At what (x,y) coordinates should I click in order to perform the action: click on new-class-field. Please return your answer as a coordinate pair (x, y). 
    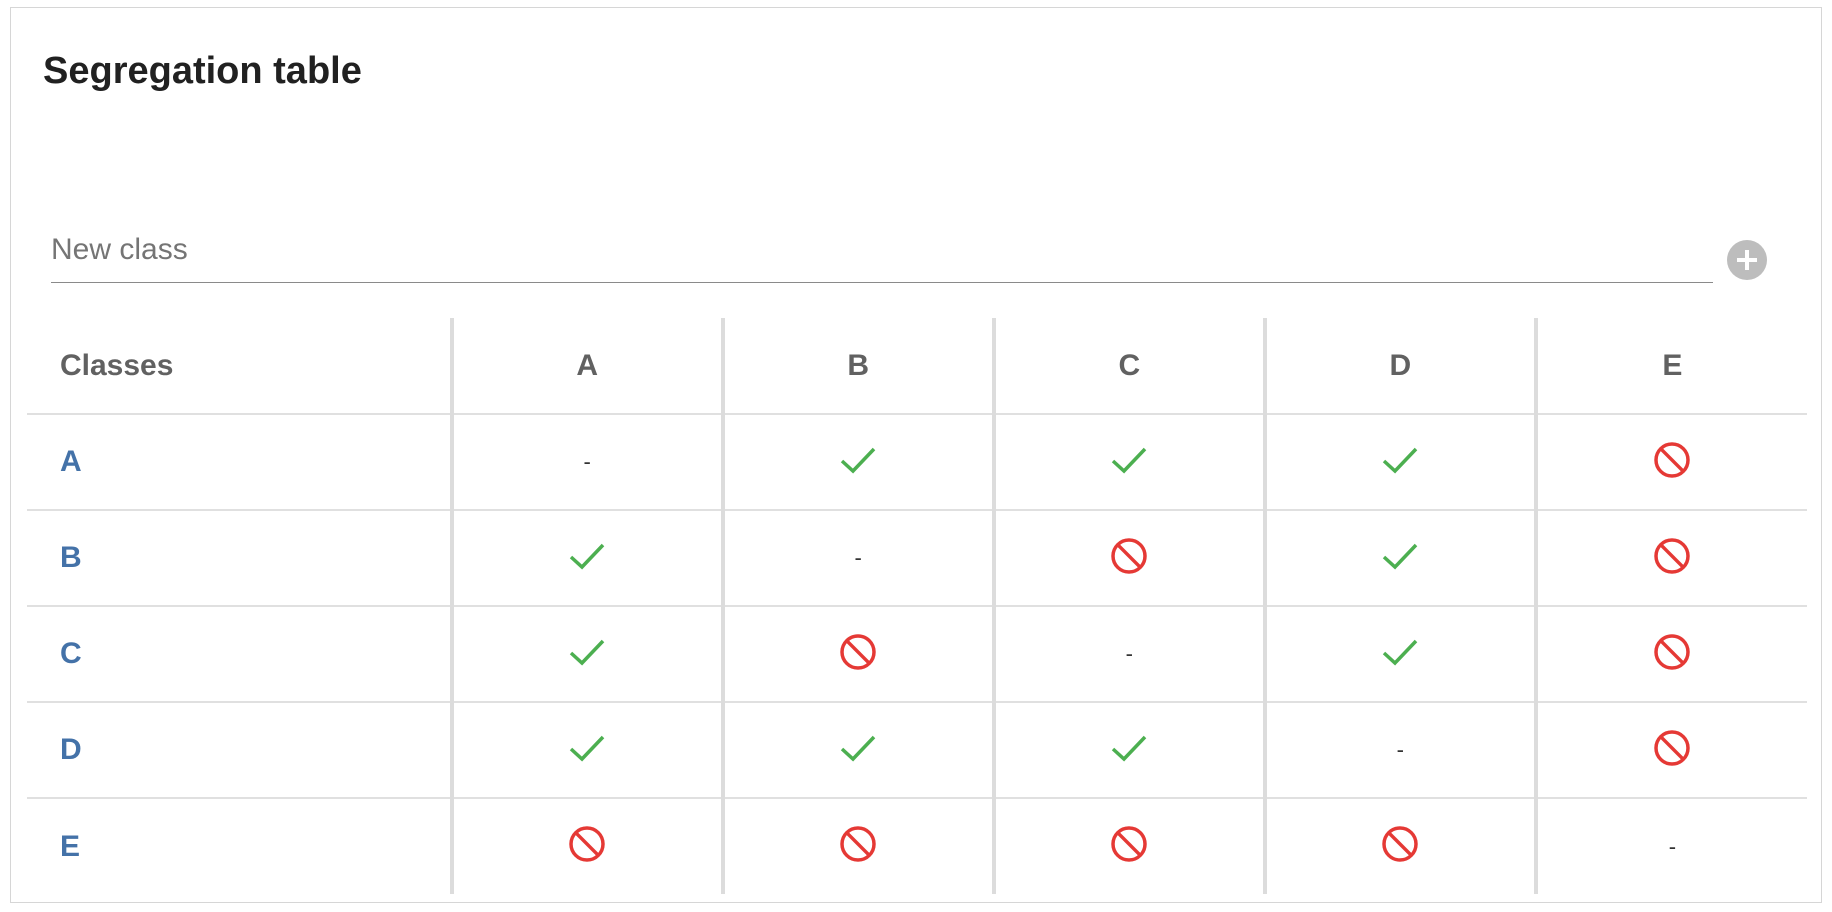
    Looking at the image, I should click on (882, 253).